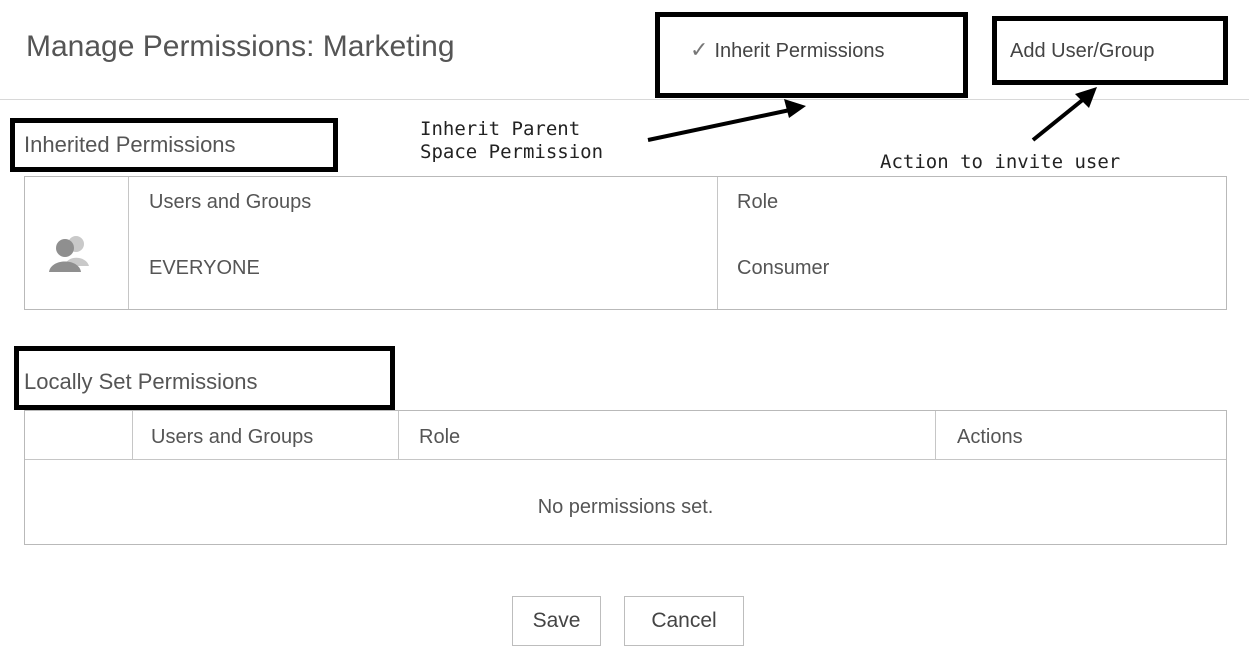 The image size is (1249, 646). What do you see at coordinates (556, 621) in the screenshot?
I see `save-button: Save` at bounding box center [556, 621].